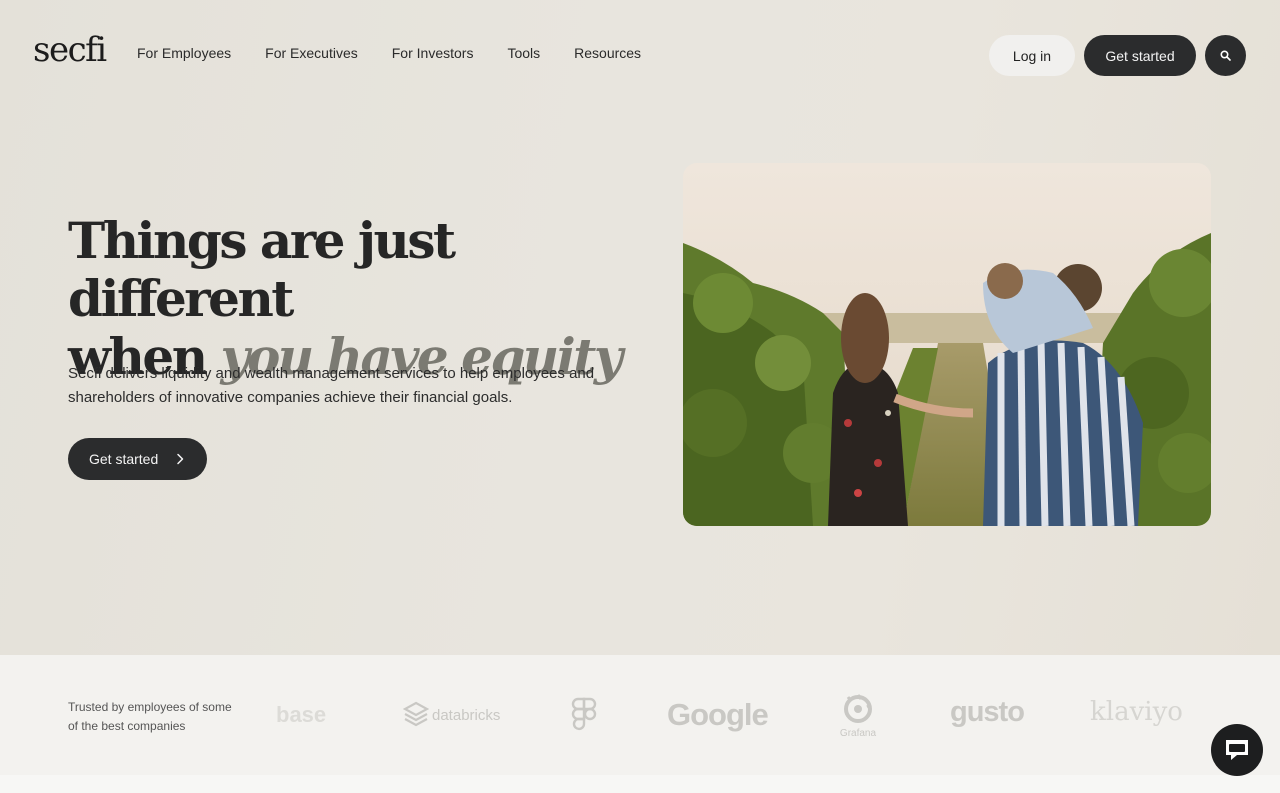 The width and height of the screenshot is (1280, 793). I want to click on nav-for-investors: For Investors, so click(433, 53).